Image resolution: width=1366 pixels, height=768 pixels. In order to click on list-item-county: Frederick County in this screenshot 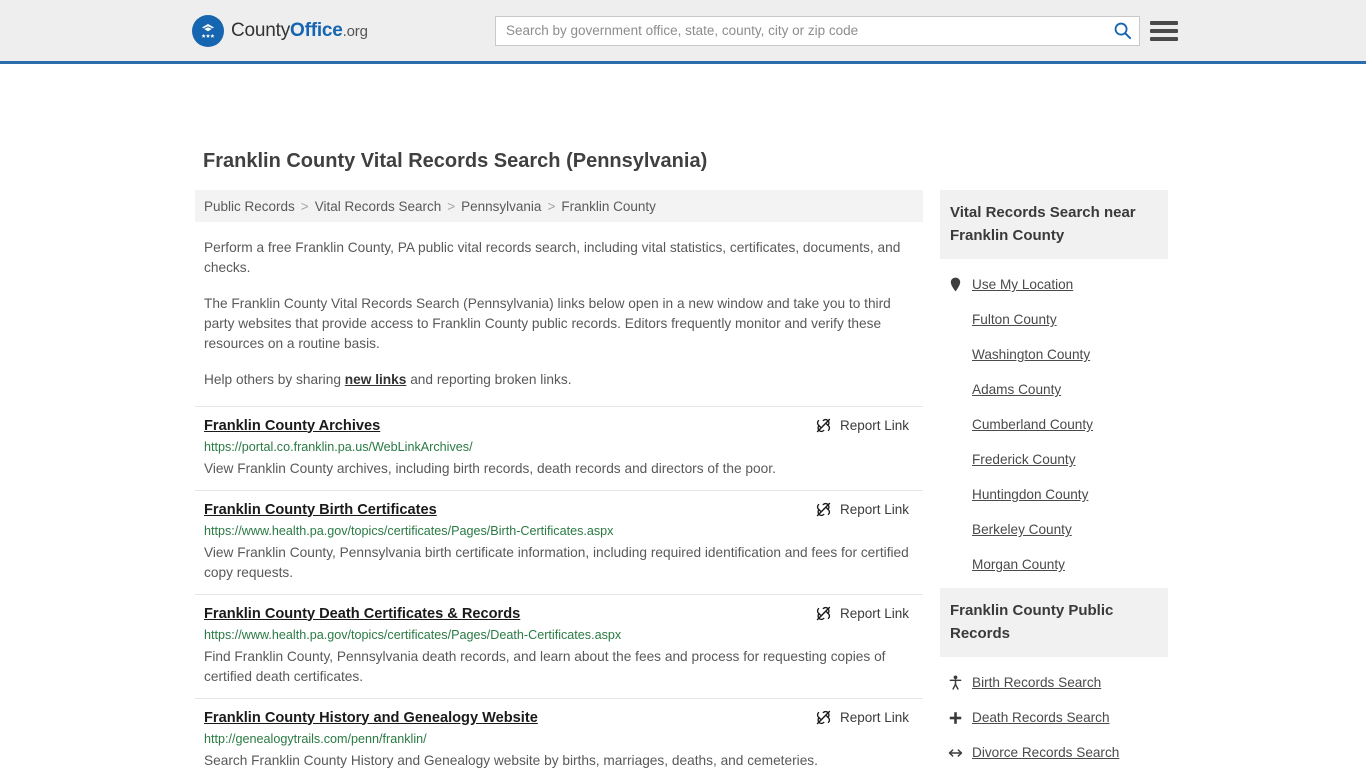, I will do `click(1054, 459)`.